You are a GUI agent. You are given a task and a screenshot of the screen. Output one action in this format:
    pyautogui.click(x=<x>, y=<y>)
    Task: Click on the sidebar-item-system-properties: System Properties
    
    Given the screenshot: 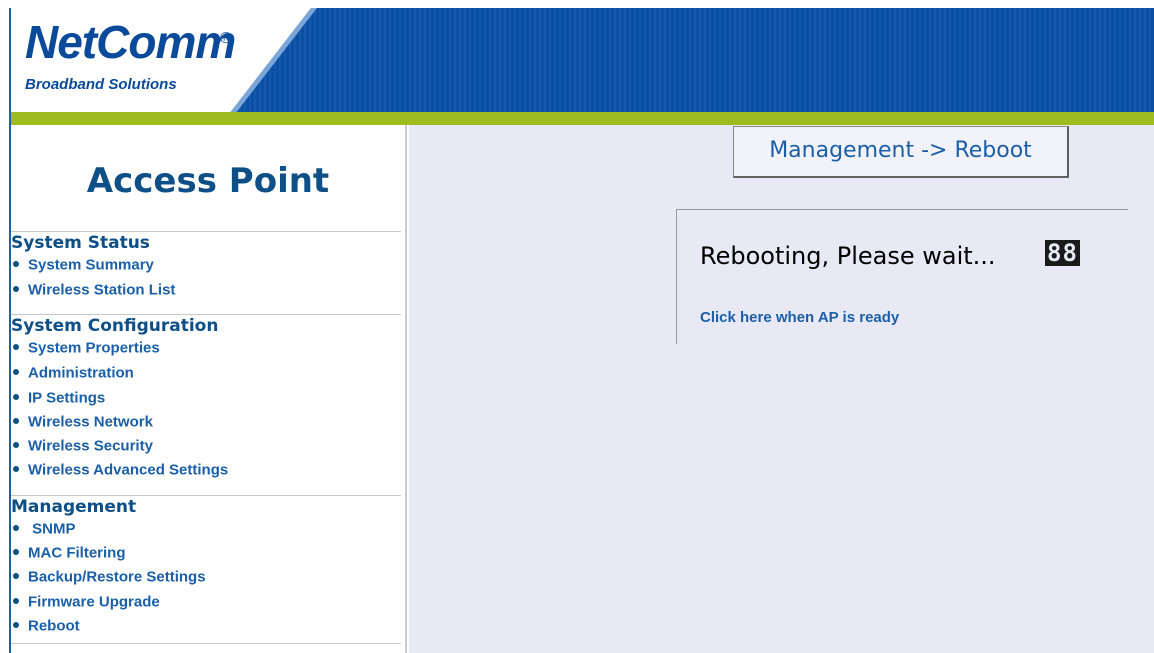 What is the action you would take?
    pyautogui.click(x=85, y=350)
    